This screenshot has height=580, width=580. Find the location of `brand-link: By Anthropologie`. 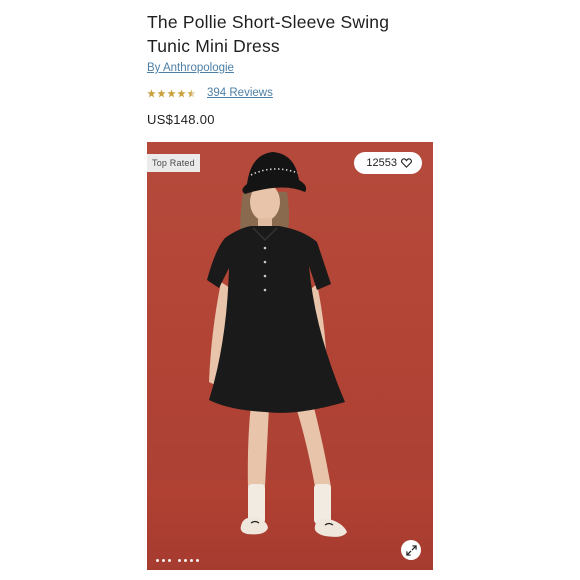

brand-link: By Anthropologie is located at coordinates (190, 68).